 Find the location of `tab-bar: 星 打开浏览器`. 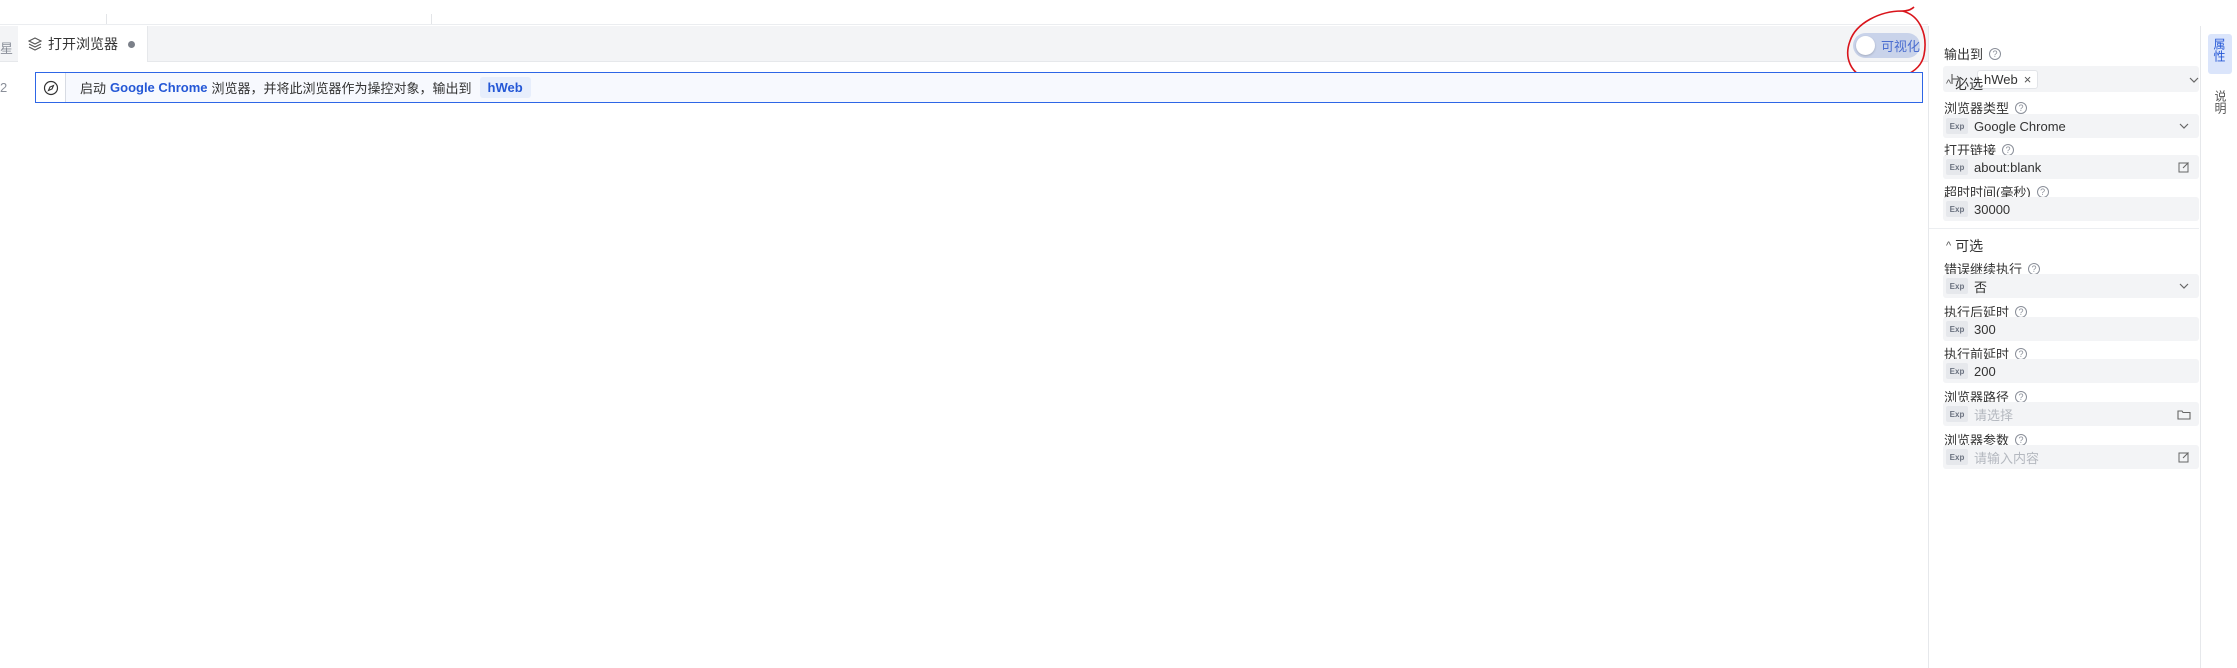

tab-bar: 星 打开浏览器 is located at coordinates (964, 44).